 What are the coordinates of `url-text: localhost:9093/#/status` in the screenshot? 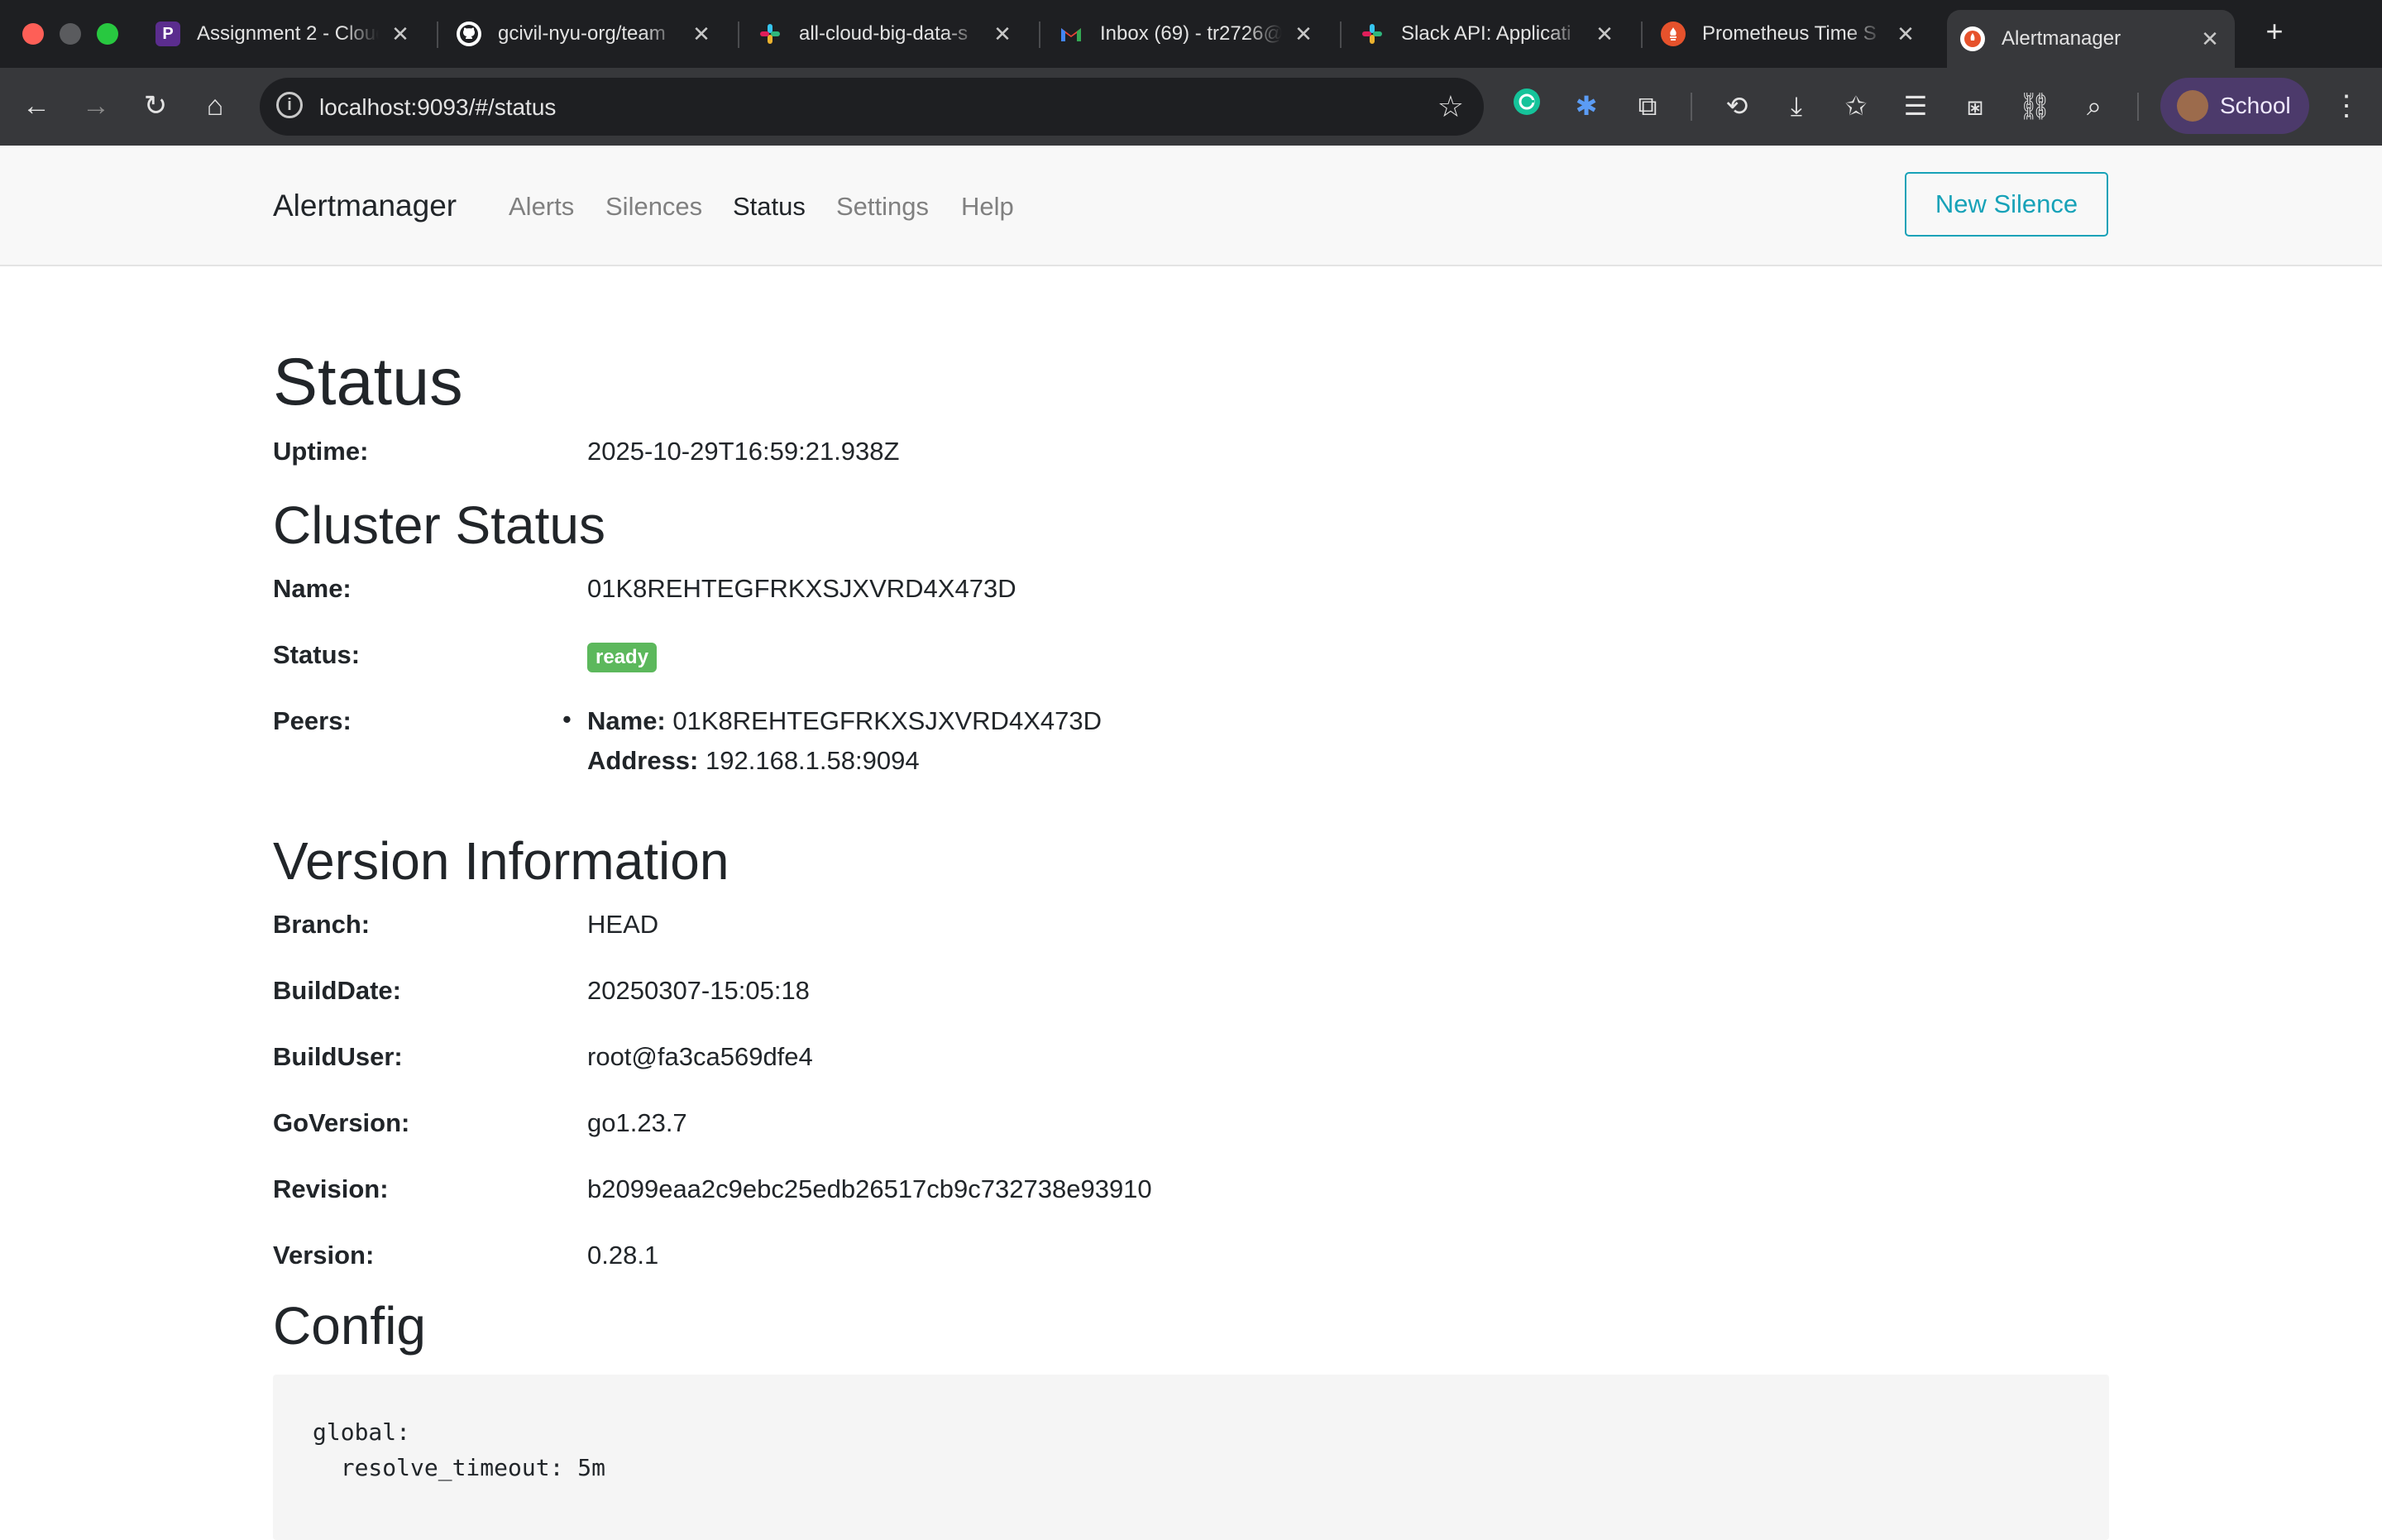 It's located at (437, 107).